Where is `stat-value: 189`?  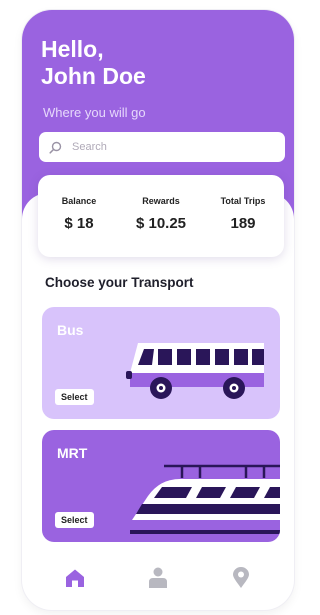 stat-value: 189 is located at coordinates (243, 223).